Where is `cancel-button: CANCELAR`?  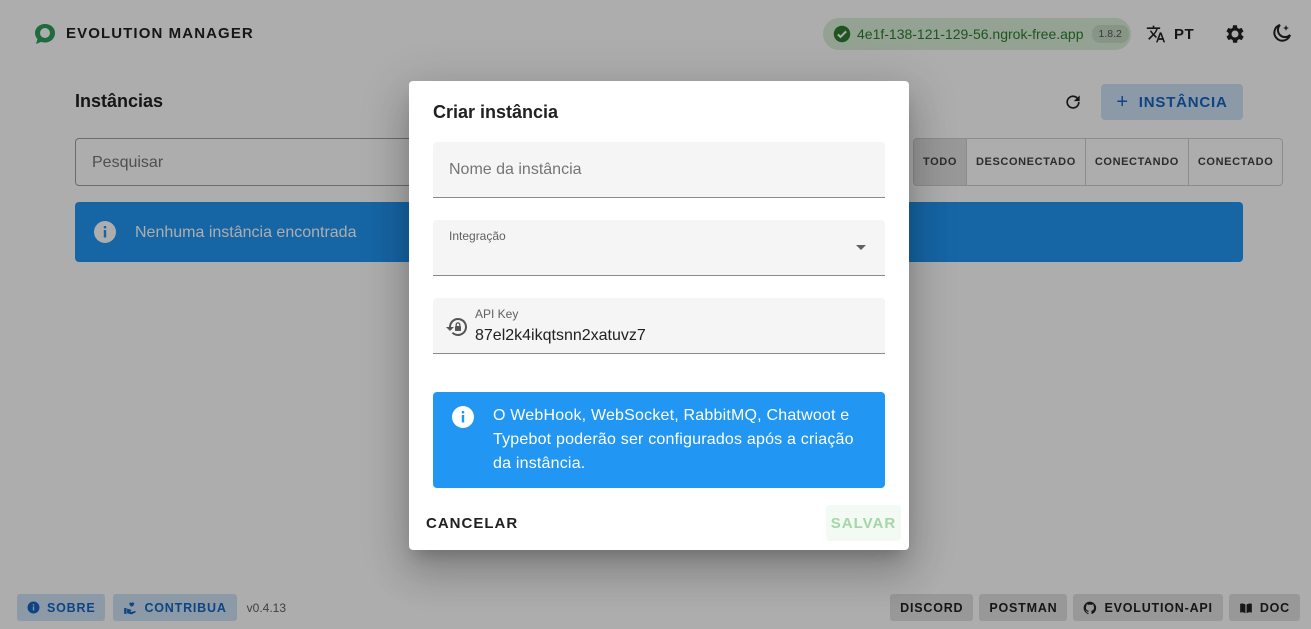
cancel-button: CANCELAR is located at coordinates (472, 523).